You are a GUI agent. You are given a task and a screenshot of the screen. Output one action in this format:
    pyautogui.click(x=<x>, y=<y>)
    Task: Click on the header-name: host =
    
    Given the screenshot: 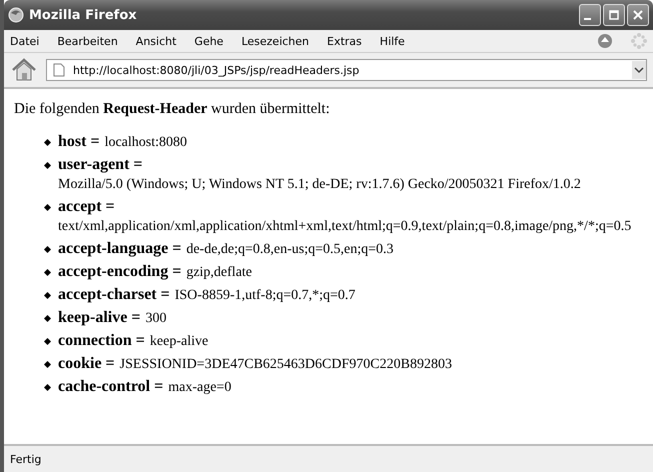 What is the action you would take?
    pyautogui.click(x=79, y=142)
    